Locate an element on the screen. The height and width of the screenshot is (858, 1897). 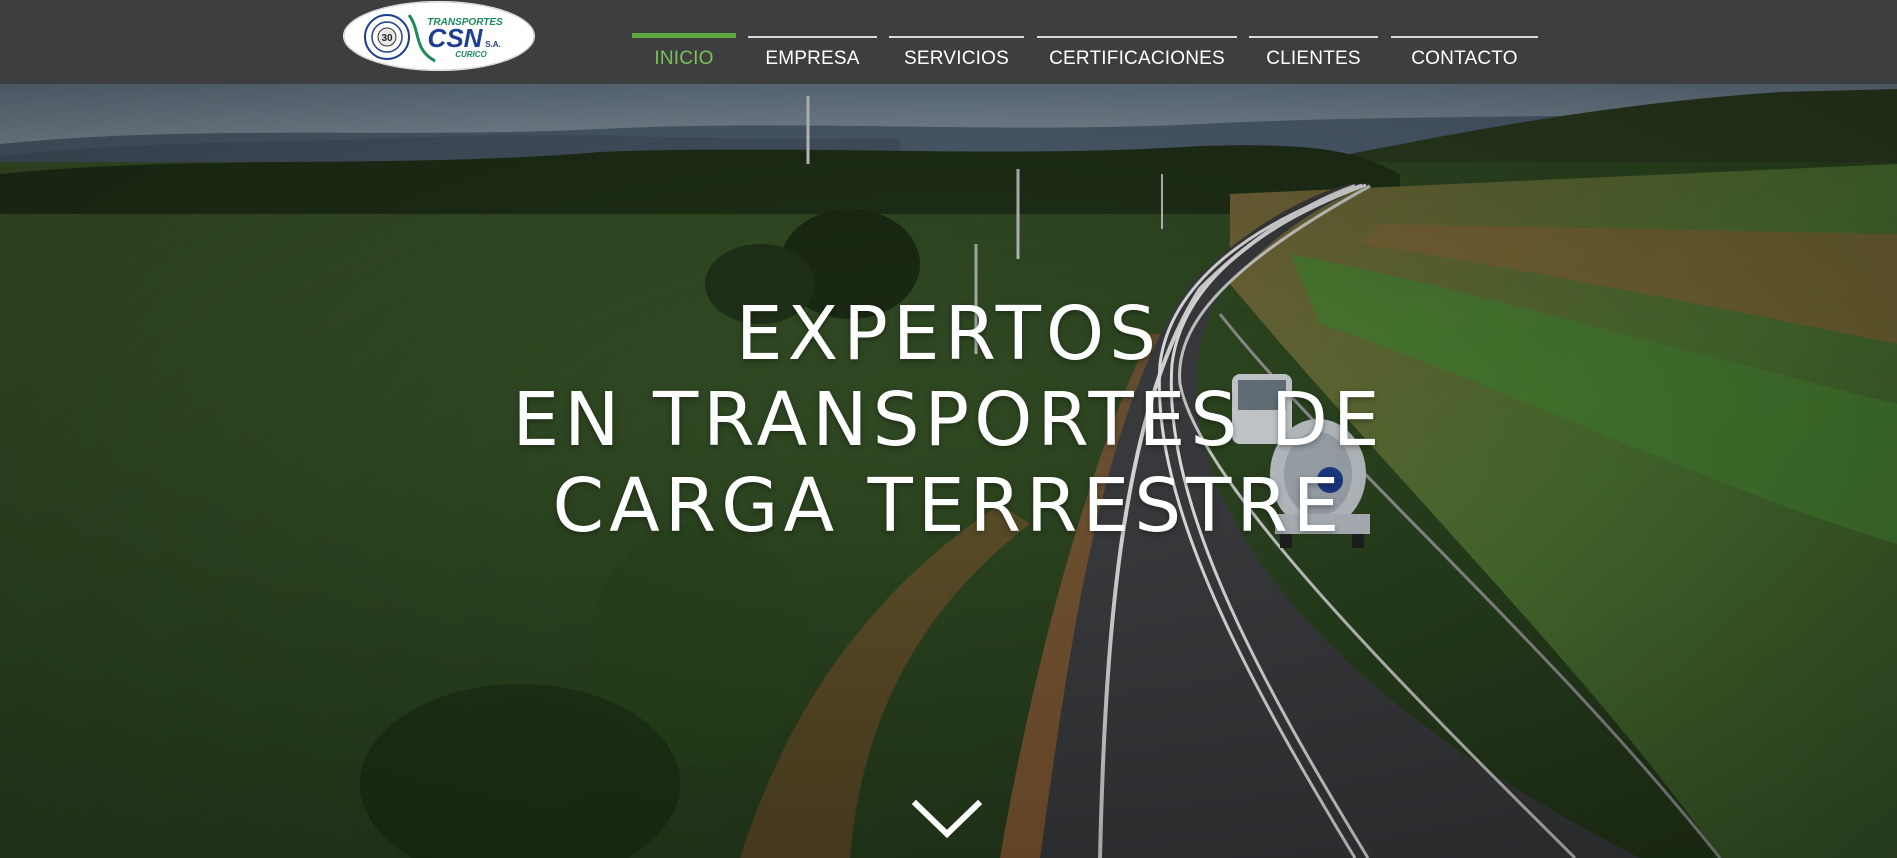
nav-item-certificaciones: CERTIFICACIONES is located at coordinates (1137, 53).